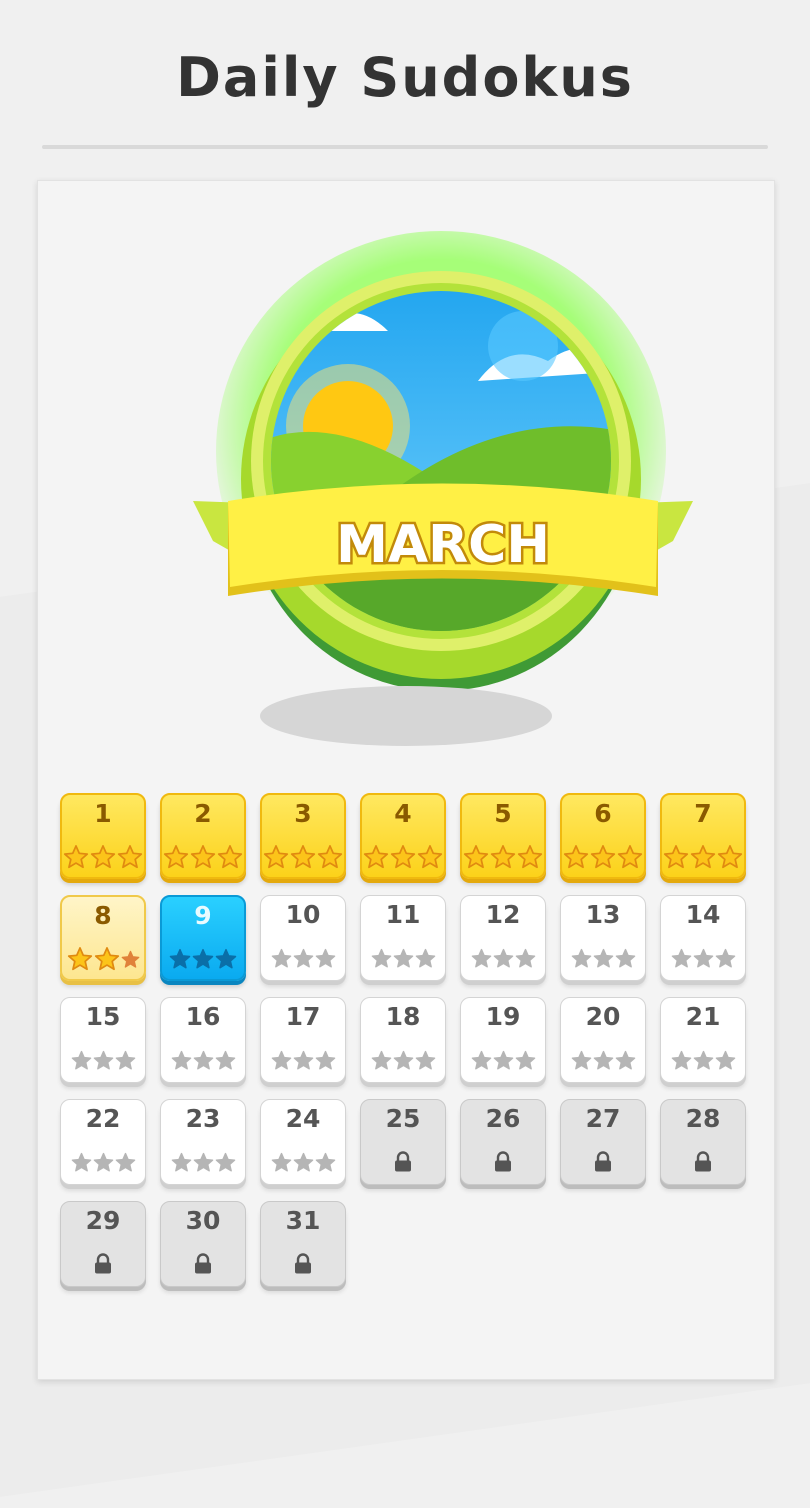  I want to click on day-tile-25: 25, so click(403, 1142).